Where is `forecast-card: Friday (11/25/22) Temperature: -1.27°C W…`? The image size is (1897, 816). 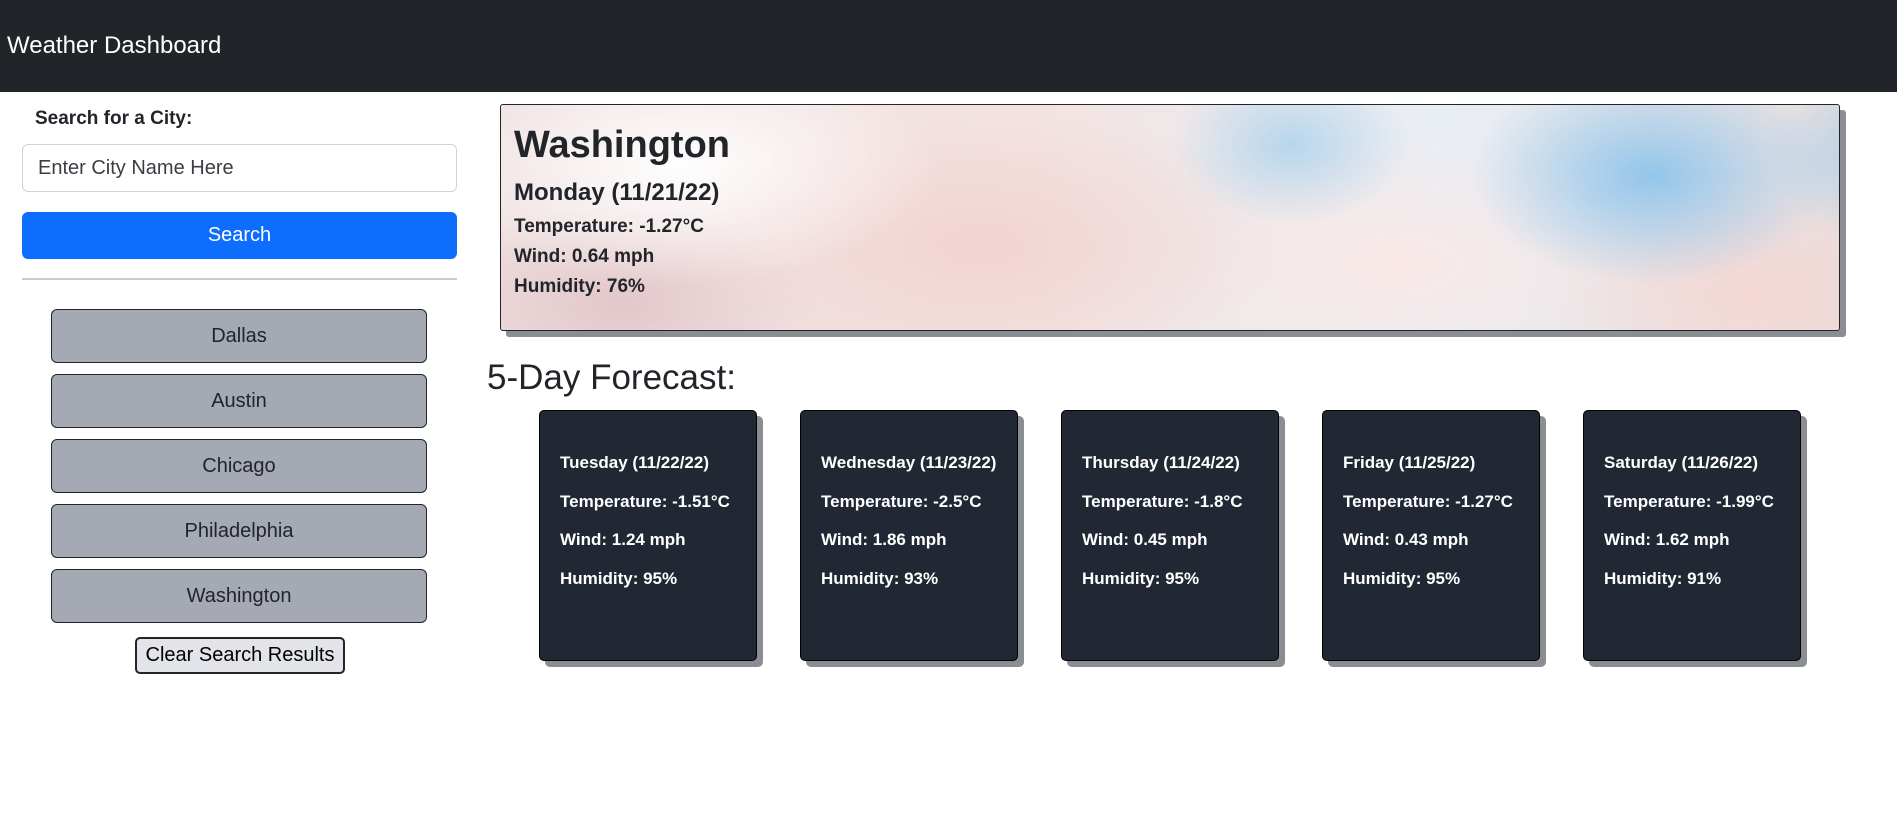
forecast-card: Friday (11/25/22) Temperature: -1.27°C W… is located at coordinates (1431, 535).